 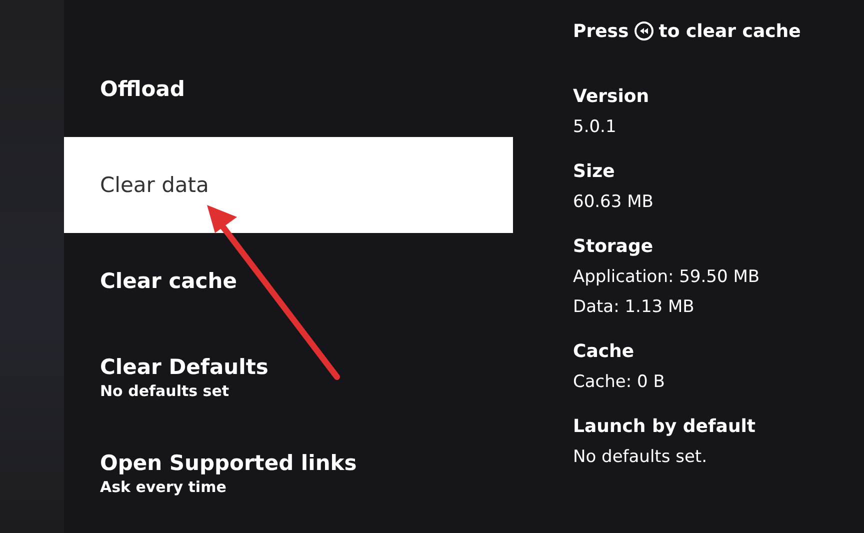 I want to click on rewind-button-icon, so click(x=644, y=31).